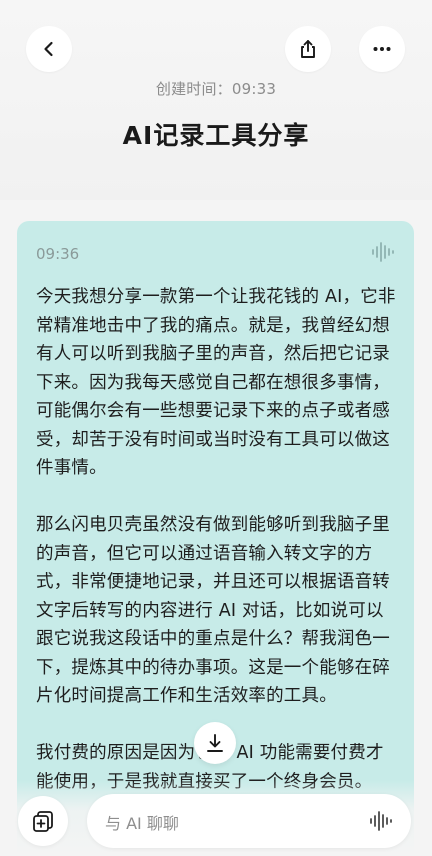 This screenshot has height=856, width=432. I want to click on note-time: 09:36, so click(58, 254).